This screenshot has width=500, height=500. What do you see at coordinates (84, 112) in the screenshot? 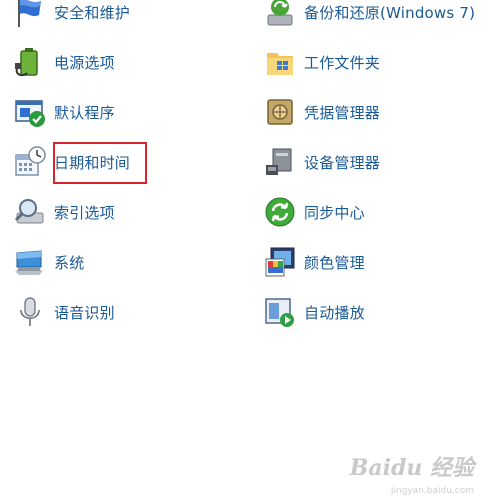
I see `item-label: 默认程序` at bounding box center [84, 112].